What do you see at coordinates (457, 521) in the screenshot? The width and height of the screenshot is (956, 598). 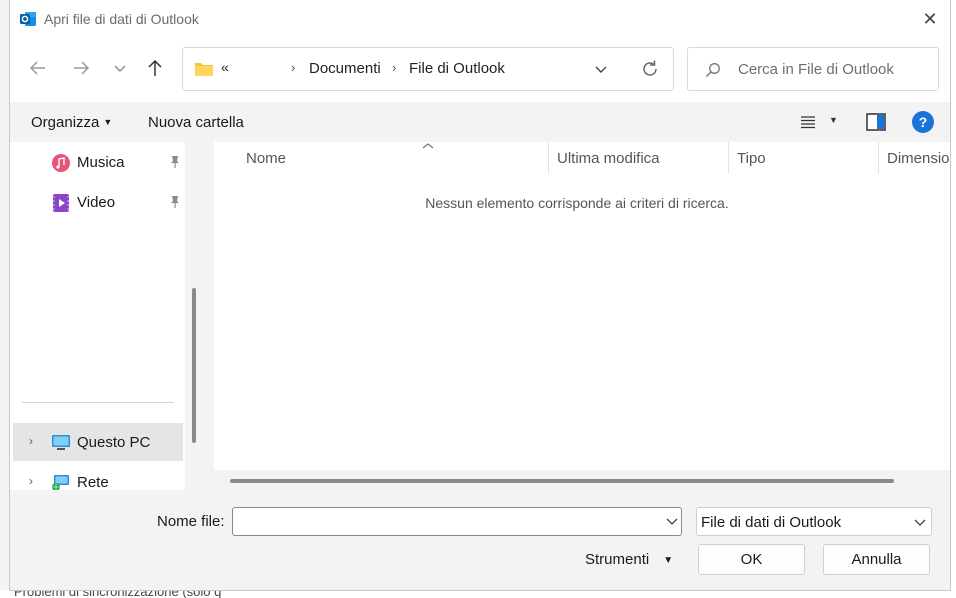 I see `filename-input` at bounding box center [457, 521].